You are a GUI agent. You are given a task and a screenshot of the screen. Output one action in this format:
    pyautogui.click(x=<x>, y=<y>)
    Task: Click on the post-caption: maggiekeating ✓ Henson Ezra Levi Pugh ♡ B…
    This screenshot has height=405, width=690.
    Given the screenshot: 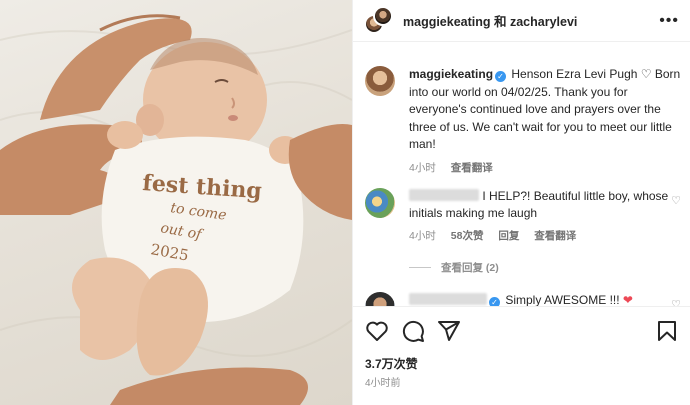 What is the action you would take?
    pyautogui.click(x=524, y=120)
    